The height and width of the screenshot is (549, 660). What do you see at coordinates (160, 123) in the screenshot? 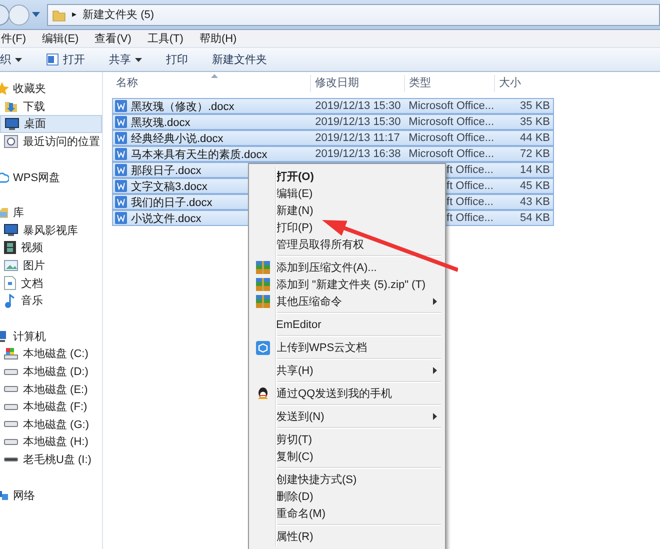
I see `file-name: 黑玫瑰.docx` at bounding box center [160, 123].